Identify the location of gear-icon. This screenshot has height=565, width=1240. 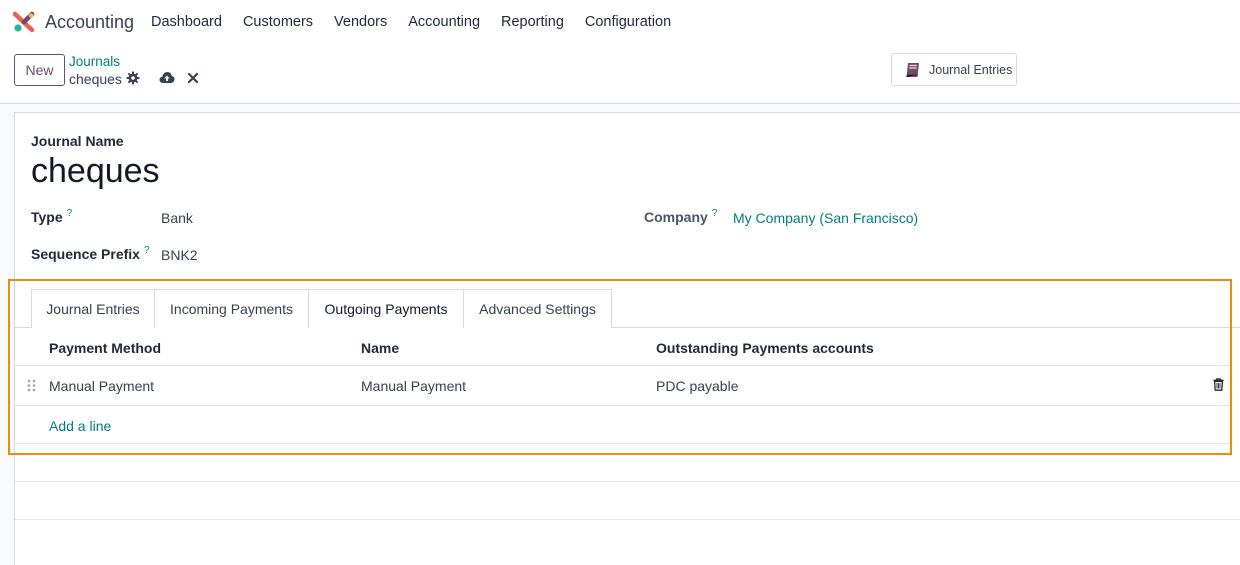
(133, 78).